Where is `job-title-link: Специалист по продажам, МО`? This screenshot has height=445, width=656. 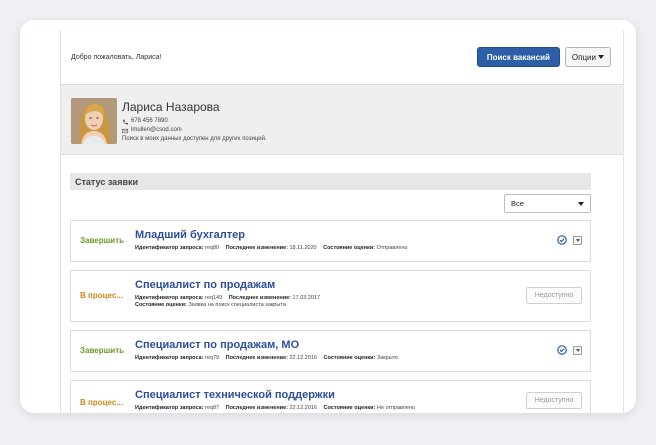 job-title-link: Специалист по продажам, МО is located at coordinates (217, 345).